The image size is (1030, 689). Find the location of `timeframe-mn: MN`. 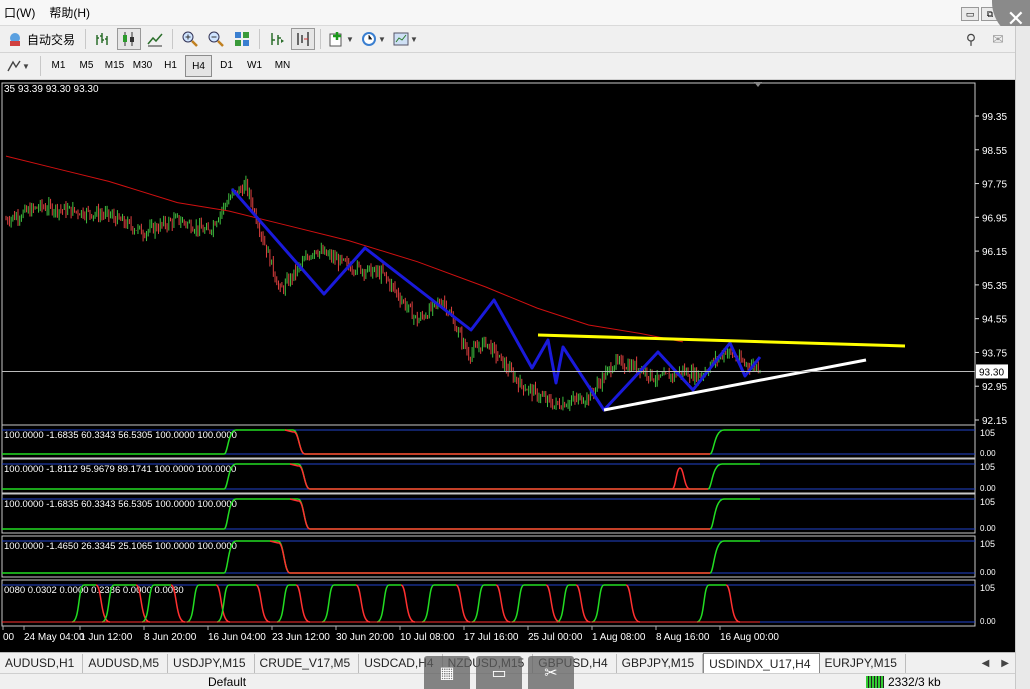

timeframe-mn: MN is located at coordinates (282, 66).